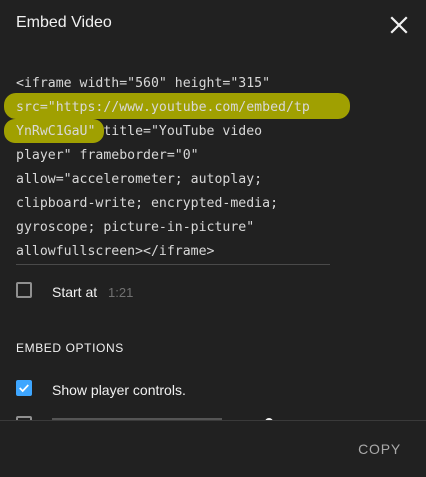  What do you see at coordinates (379, 449) in the screenshot?
I see `copy-button: COPY` at bounding box center [379, 449].